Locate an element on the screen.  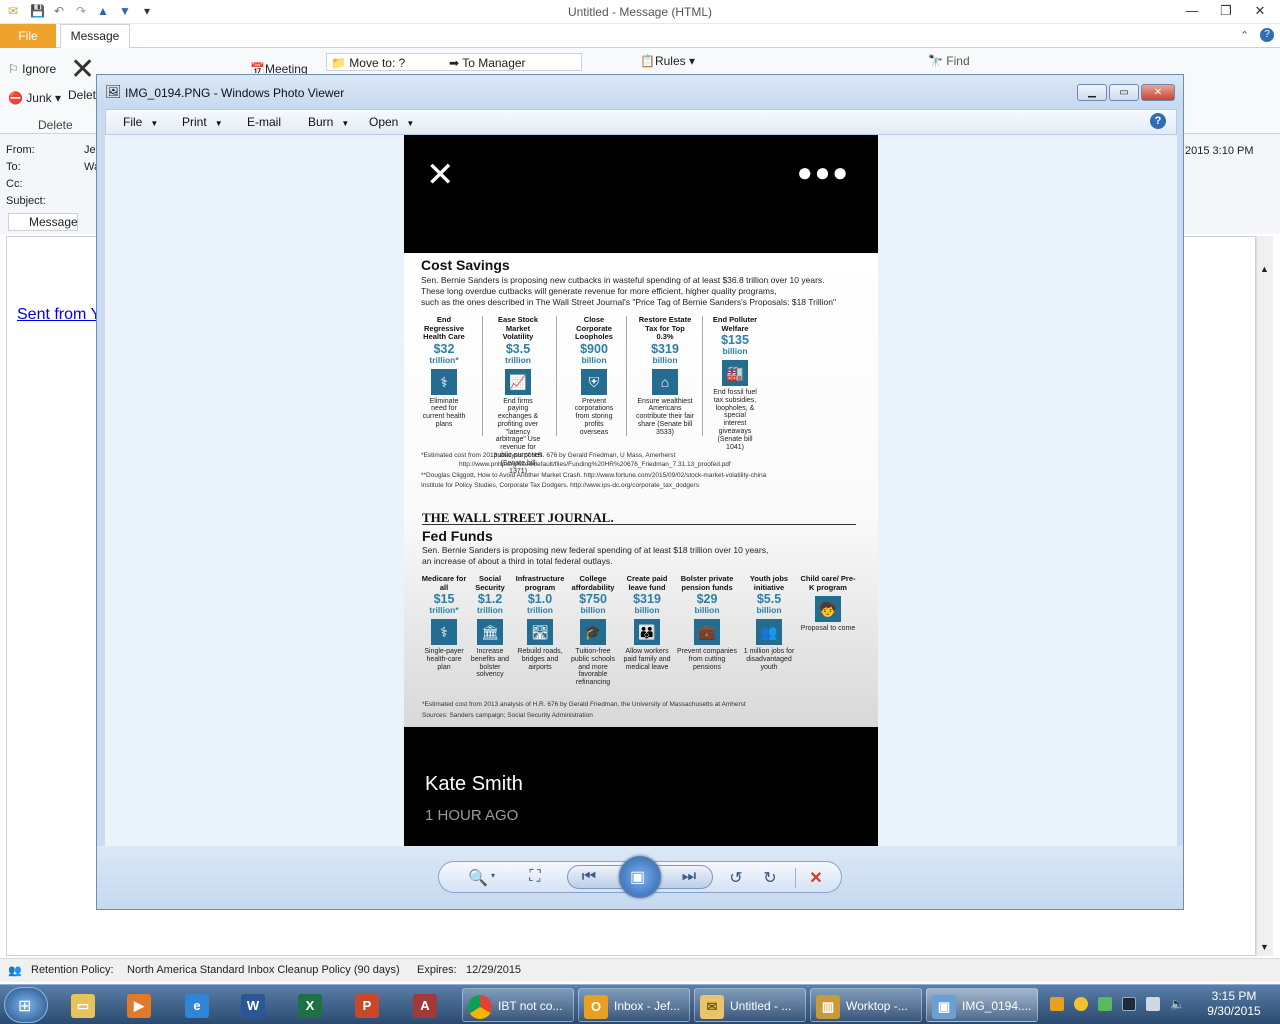
ie-pin: e is located at coordinates (201, 1005).